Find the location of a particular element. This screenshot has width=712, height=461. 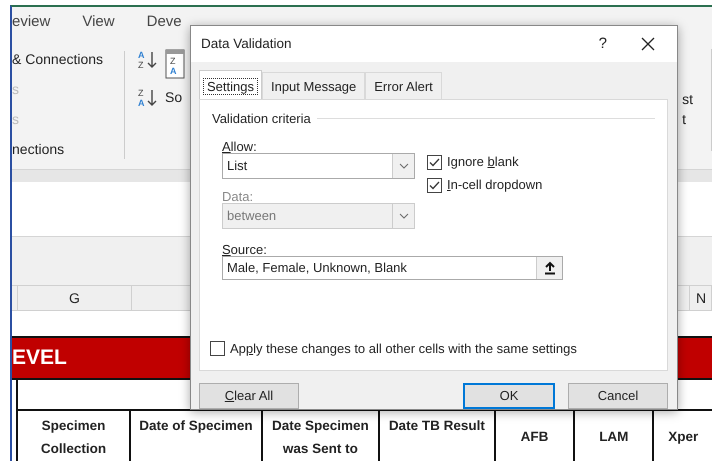

dialog-button: Clear All is located at coordinates (249, 396).